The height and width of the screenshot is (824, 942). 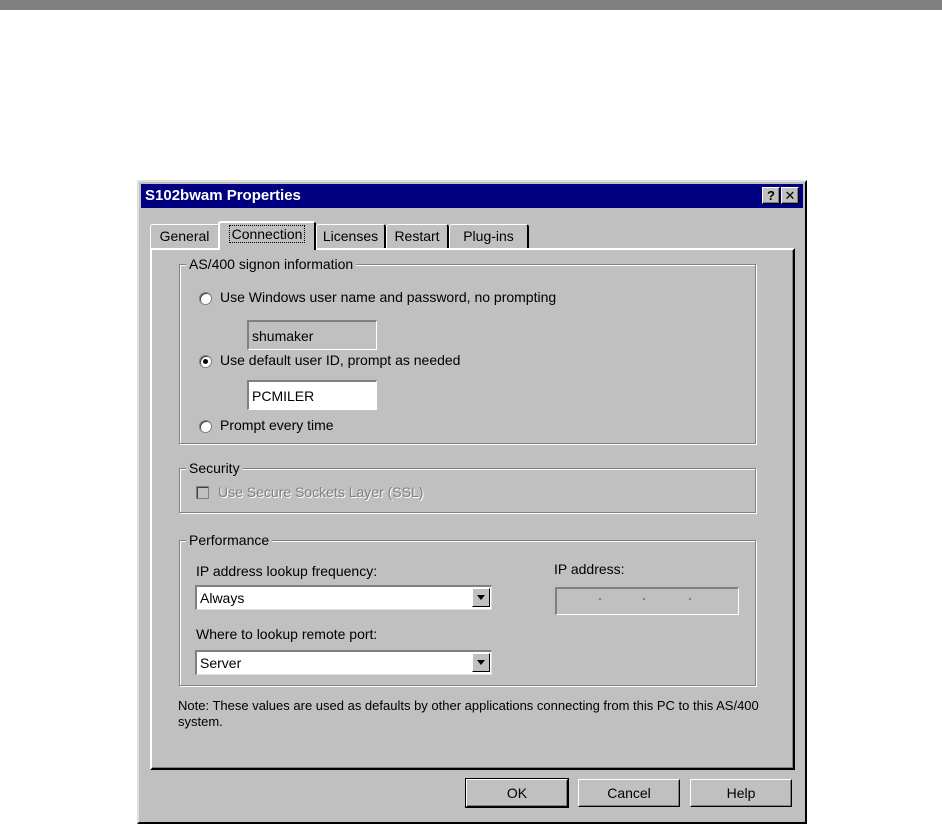 What do you see at coordinates (287, 634) in the screenshot?
I see `remote-port-label: Where to lookup remote port:` at bounding box center [287, 634].